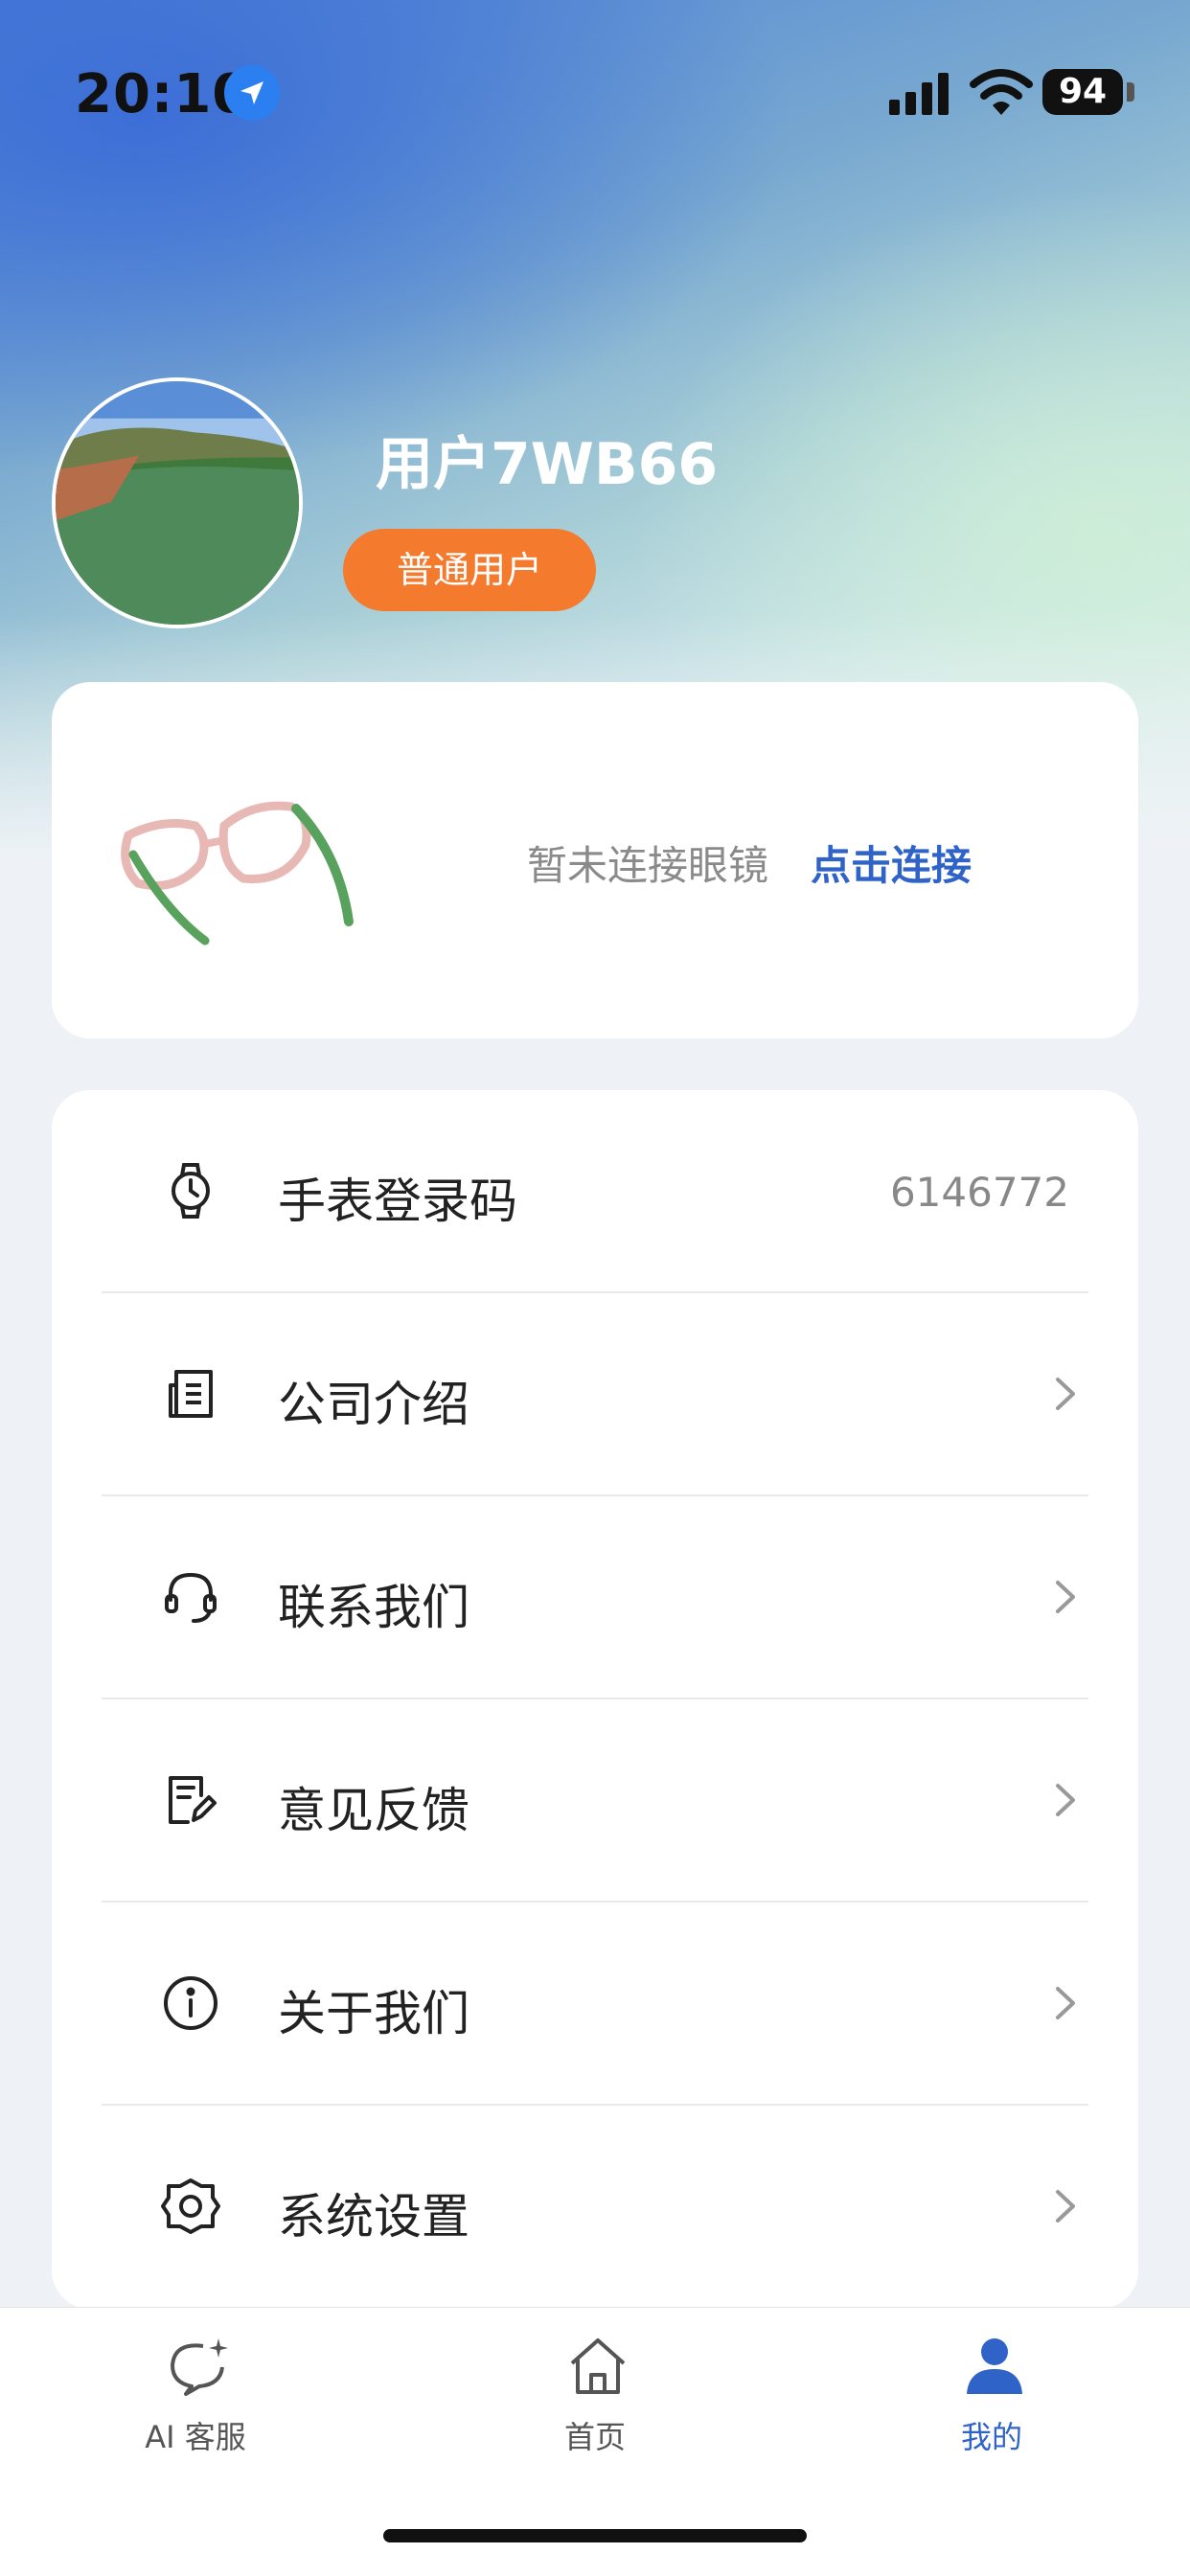 This screenshot has width=1190, height=2576. Describe the element at coordinates (191, 1800) in the screenshot. I see `feedback-edit-icon` at that location.